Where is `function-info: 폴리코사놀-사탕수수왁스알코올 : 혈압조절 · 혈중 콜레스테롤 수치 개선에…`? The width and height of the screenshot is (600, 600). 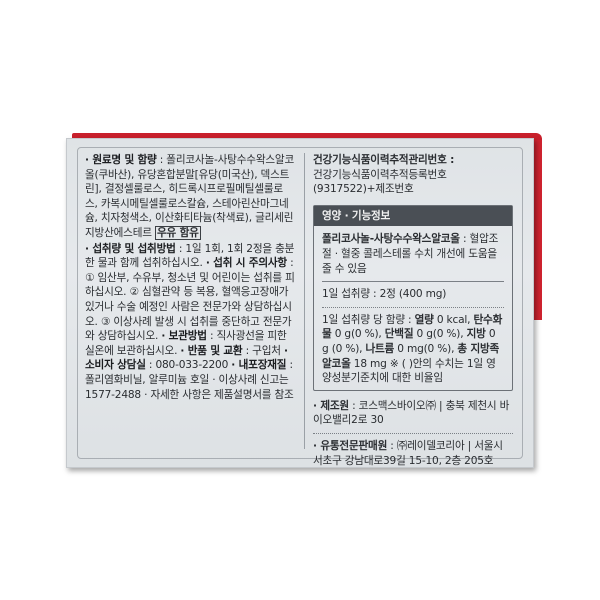
function-info: 폴리코사놀-사탕수수왁스알코올 : 혈압조절 · 혈중 콜레스테롤 수치 개선에… is located at coordinates (410, 254).